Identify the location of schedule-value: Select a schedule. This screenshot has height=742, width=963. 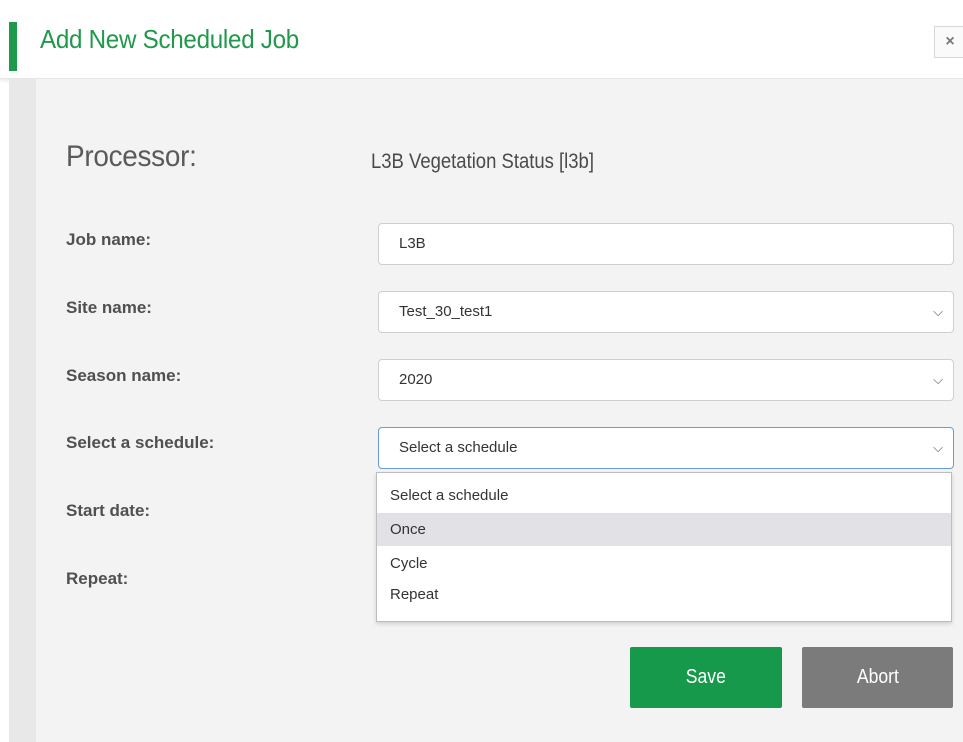
(458, 447).